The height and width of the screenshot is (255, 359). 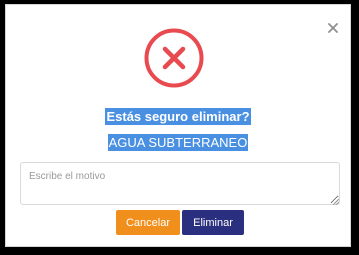 What do you see at coordinates (174, 58) in the screenshot?
I see `error-x-circle-icon` at bounding box center [174, 58].